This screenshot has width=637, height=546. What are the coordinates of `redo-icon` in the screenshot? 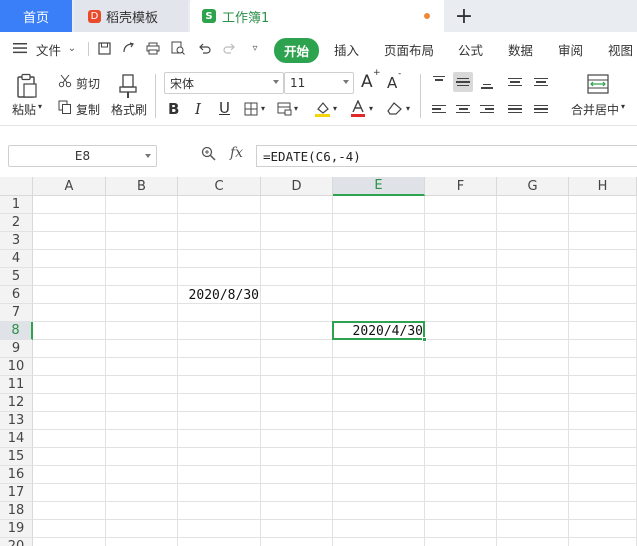 It's located at (229, 48).